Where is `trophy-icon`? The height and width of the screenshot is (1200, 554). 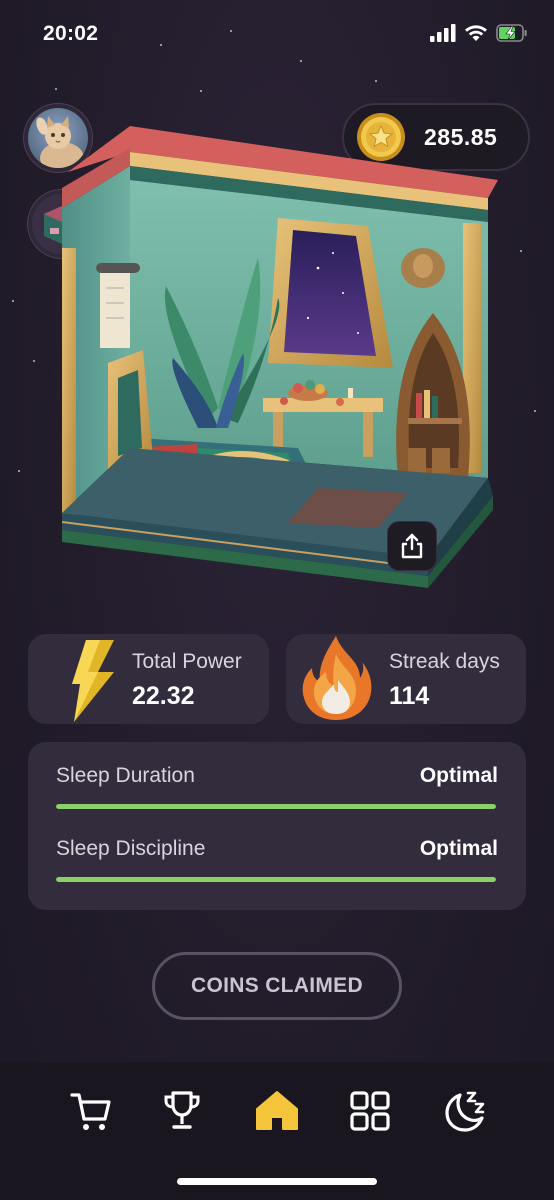
trophy-icon is located at coordinates (182, 1110).